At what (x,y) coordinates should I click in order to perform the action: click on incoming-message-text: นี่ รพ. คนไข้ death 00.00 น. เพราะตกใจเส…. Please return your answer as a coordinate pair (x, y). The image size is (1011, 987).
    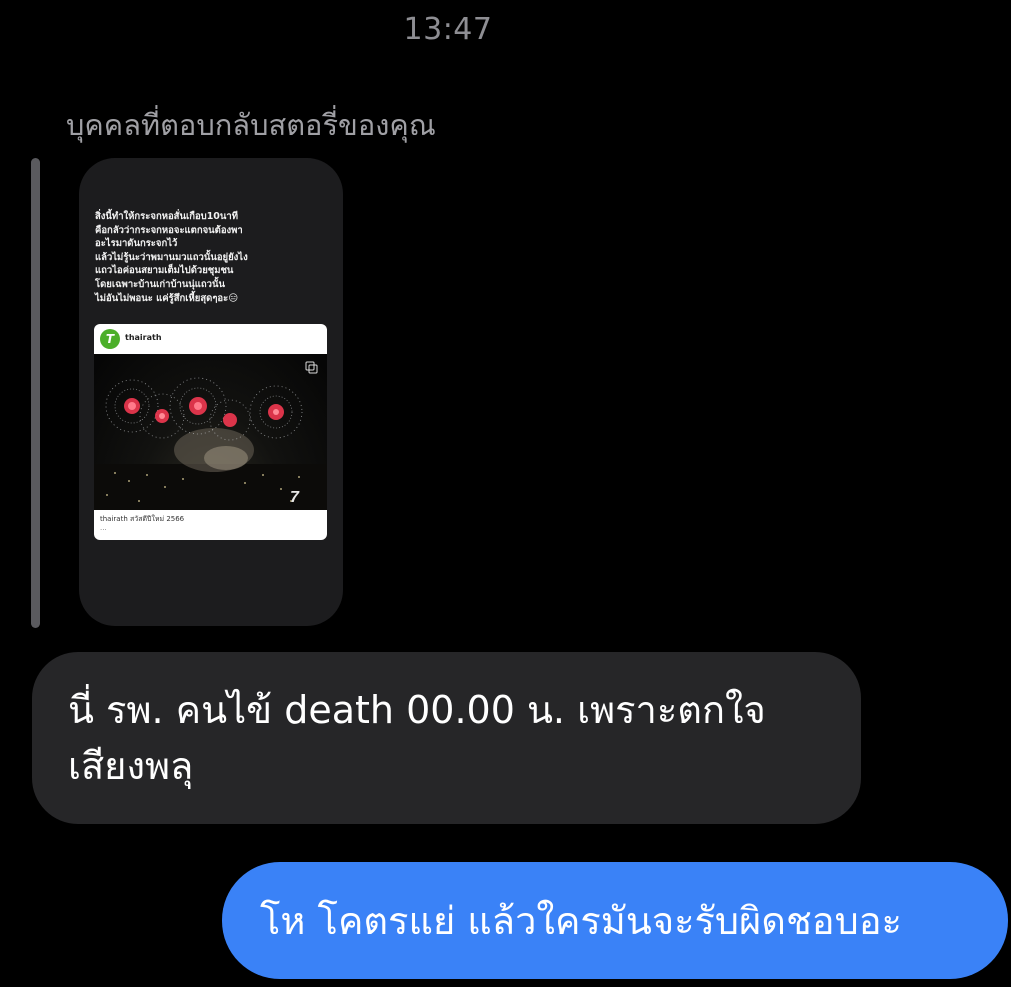
    Looking at the image, I should click on (417, 738).